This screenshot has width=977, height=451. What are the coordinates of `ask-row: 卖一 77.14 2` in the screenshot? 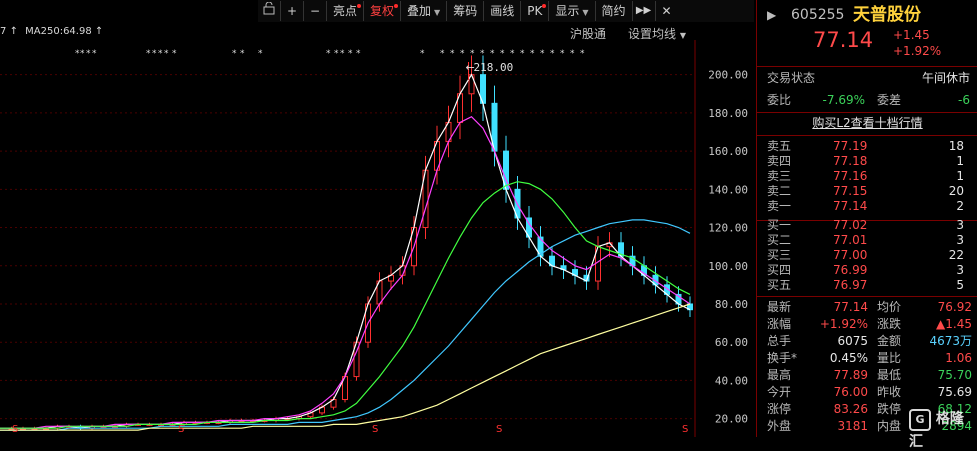 It's located at (867, 206).